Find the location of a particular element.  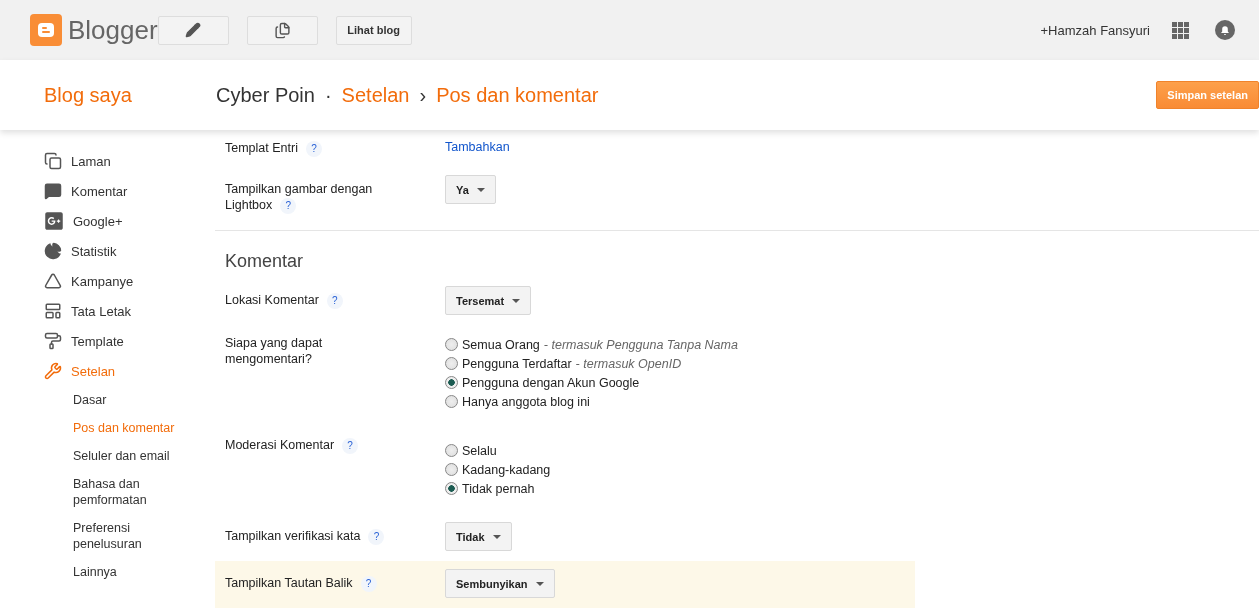

radio-option: Semua Orang - termasuk Pengguna Tanpa Nama is located at coordinates (591, 344).